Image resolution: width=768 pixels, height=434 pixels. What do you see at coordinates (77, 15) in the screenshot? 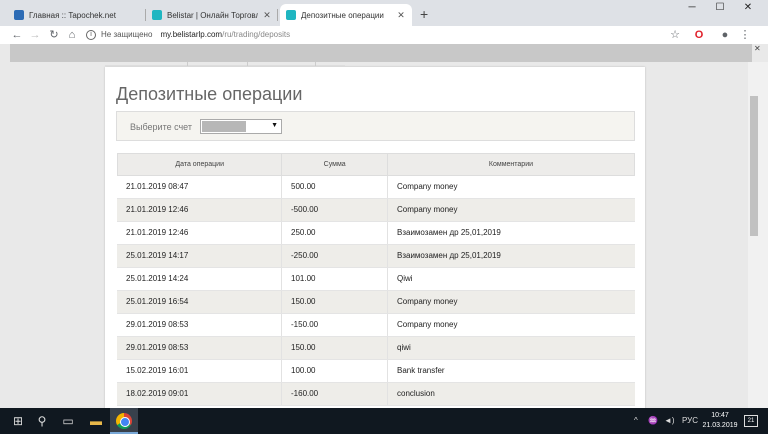
I see `tab-tapochek: Главная :: Tapochek.net` at bounding box center [77, 15].